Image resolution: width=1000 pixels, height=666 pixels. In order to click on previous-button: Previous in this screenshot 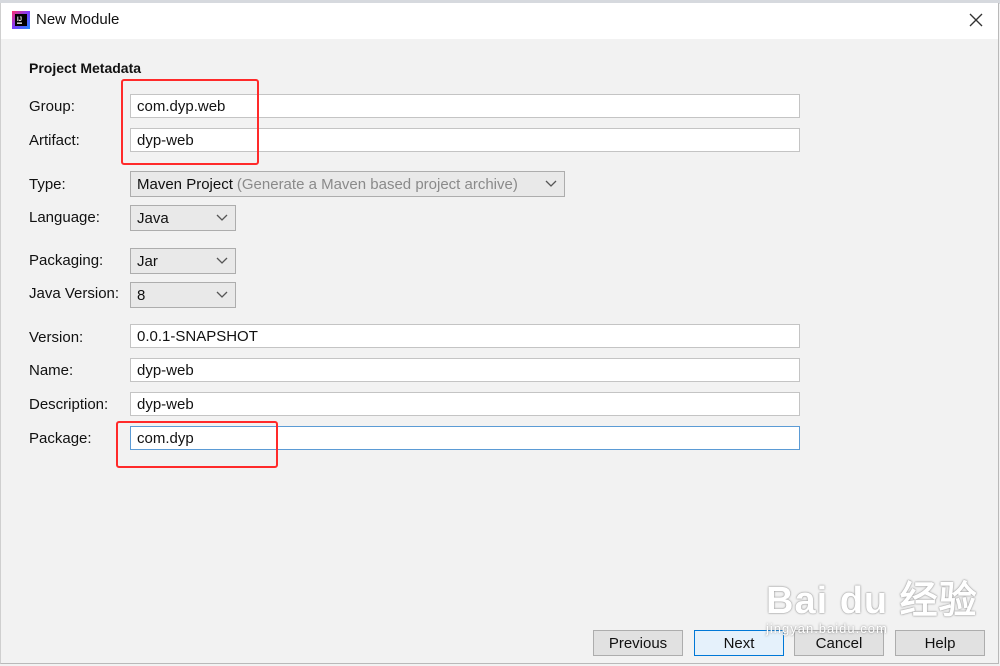, I will do `click(638, 643)`.